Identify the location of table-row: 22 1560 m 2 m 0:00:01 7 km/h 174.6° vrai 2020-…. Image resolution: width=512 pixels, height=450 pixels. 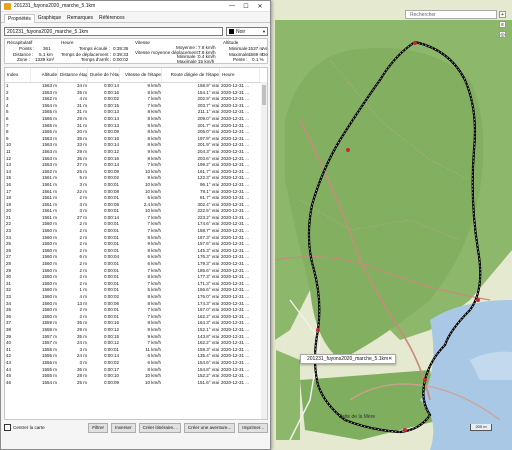
(136, 224).